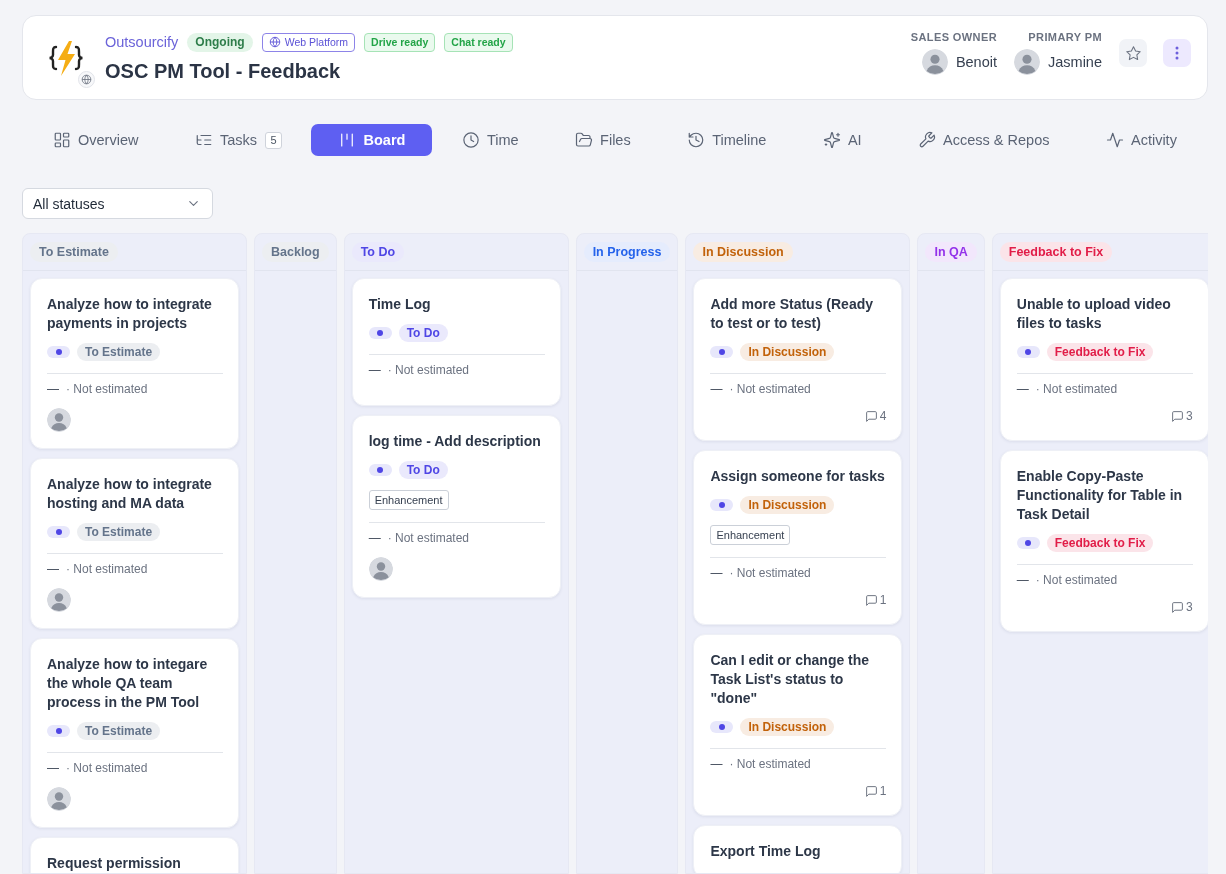  I want to click on tab: Timeline, so click(727, 140).